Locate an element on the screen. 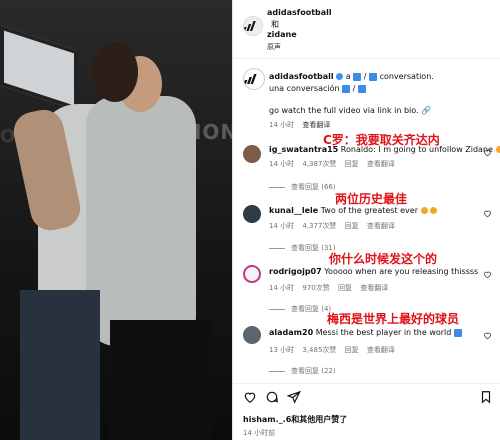 This screenshot has width=500, height=440. share-icon is located at coordinates (294, 397).